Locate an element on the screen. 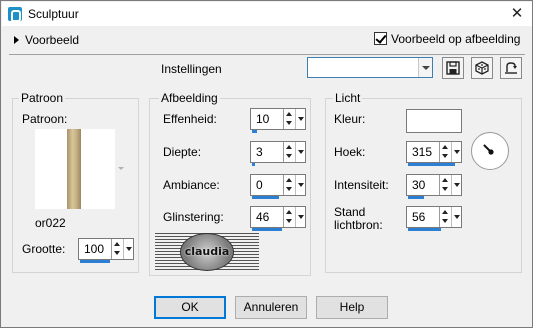 Image resolution: width=533 pixels, height=328 pixels. settings-label: Instellingen is located at coordinates (191, 69).